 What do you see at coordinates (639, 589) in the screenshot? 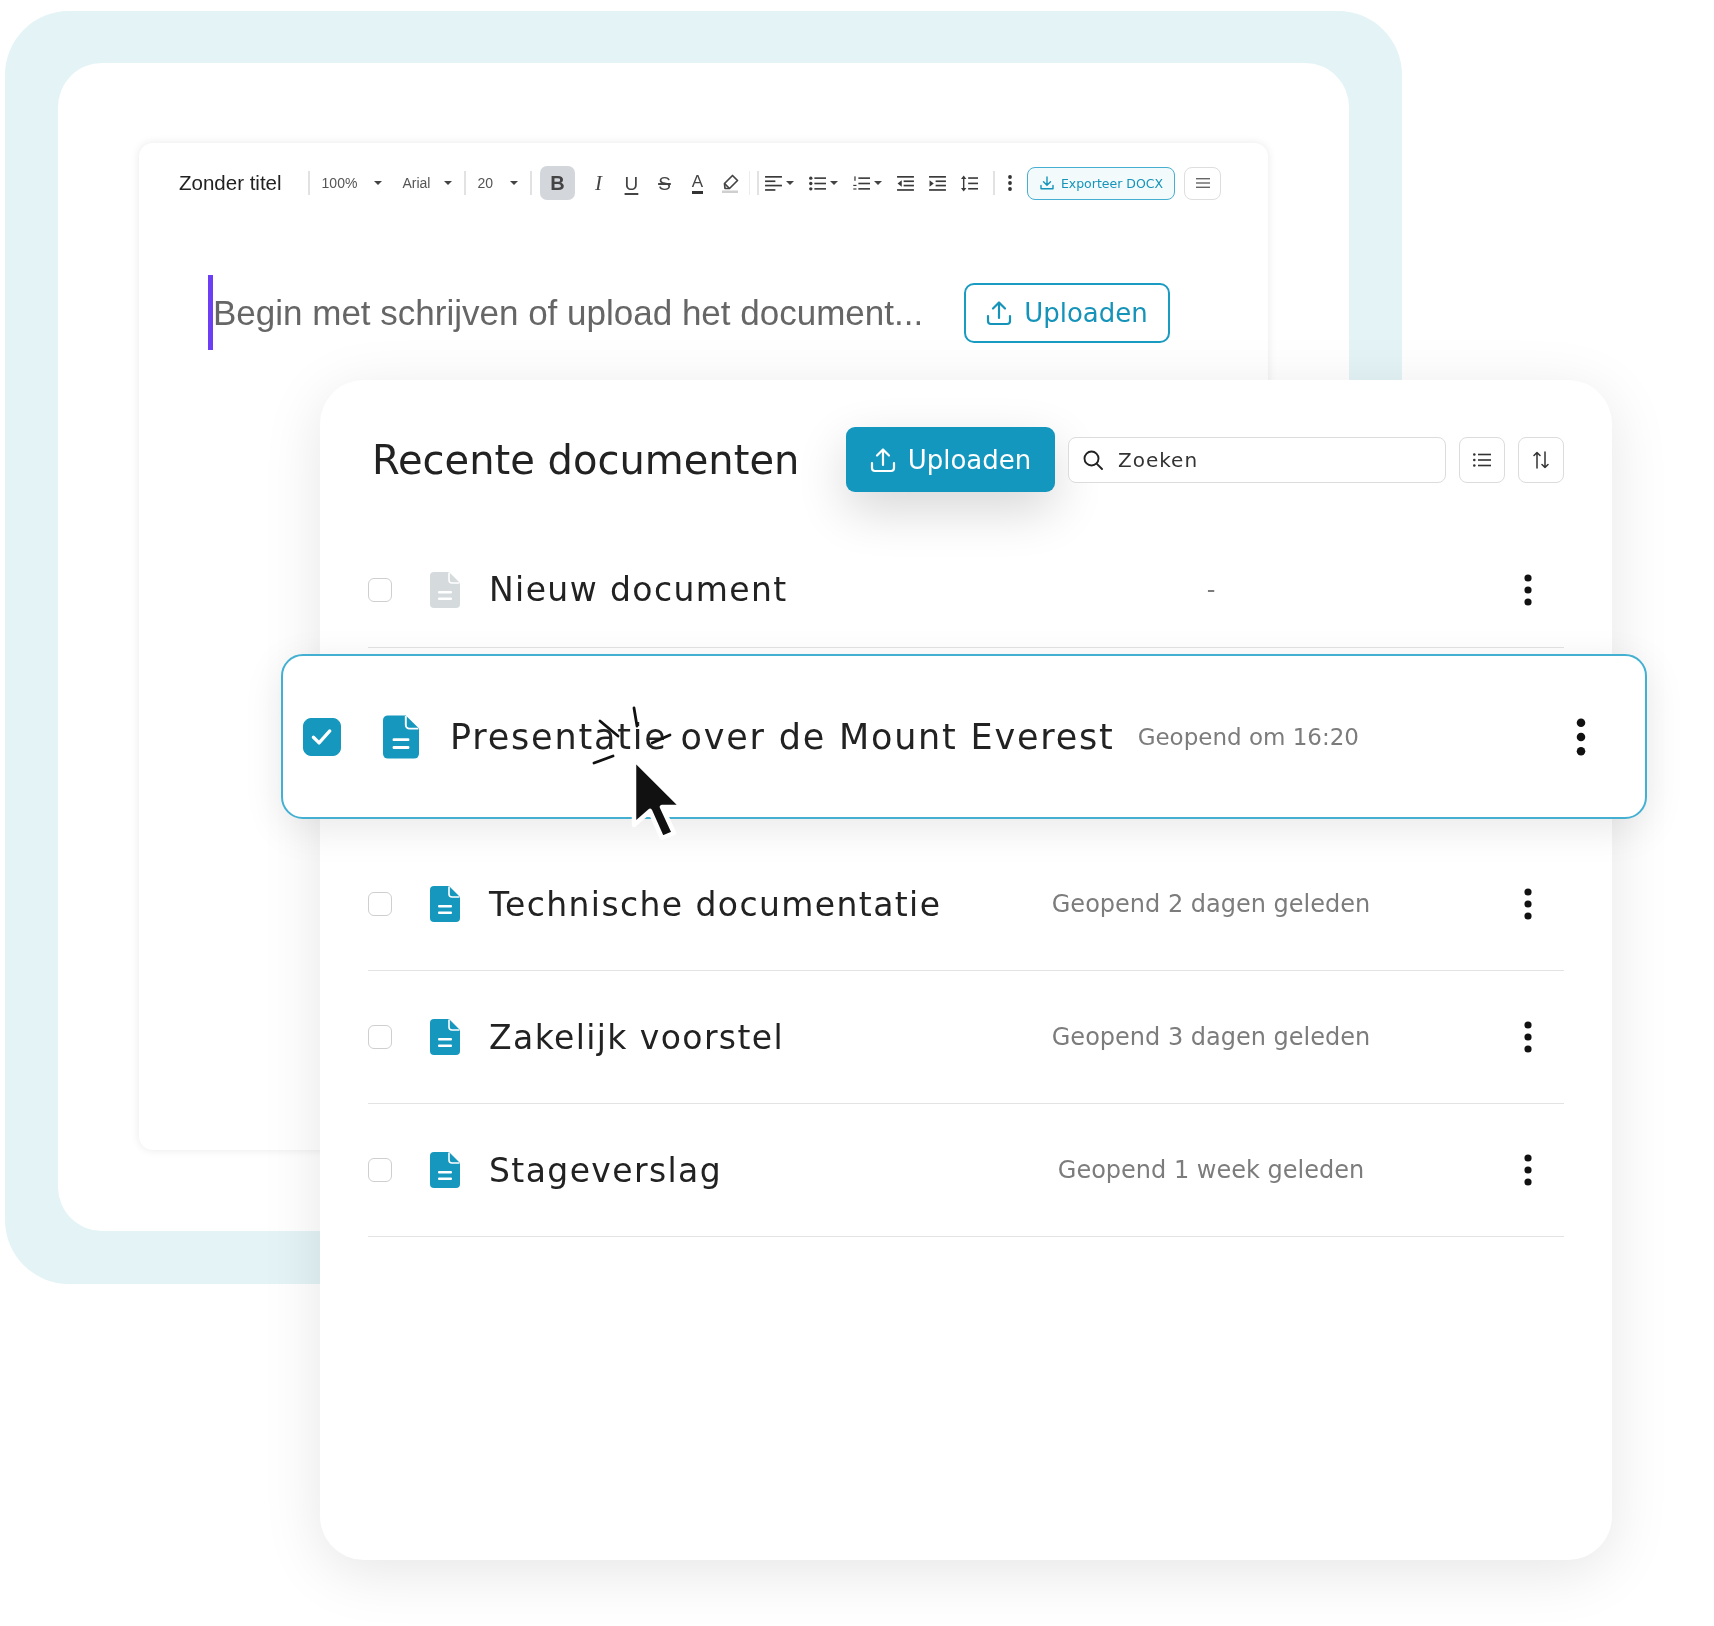
I see `document-name: Nieuw document` at bounding box center [639, 589].